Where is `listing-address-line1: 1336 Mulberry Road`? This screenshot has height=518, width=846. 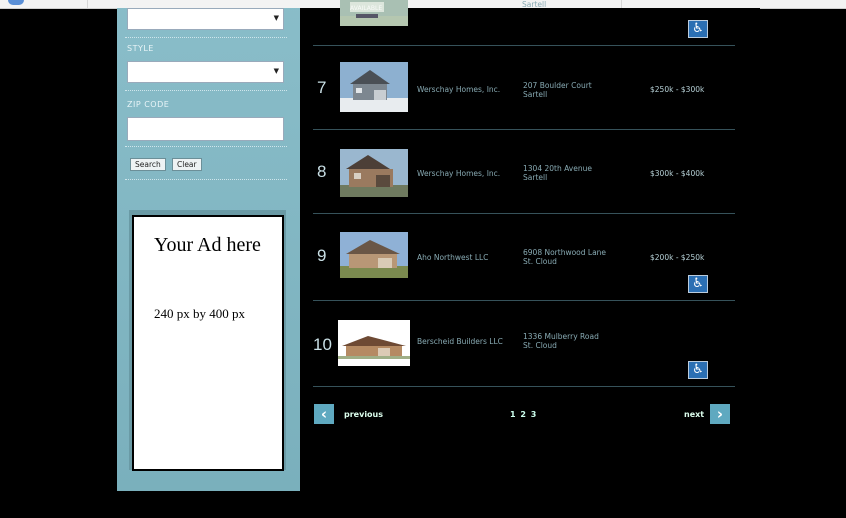
listing-address-line1: 1336 Mulberry Road is located at coordinates (561, 336).